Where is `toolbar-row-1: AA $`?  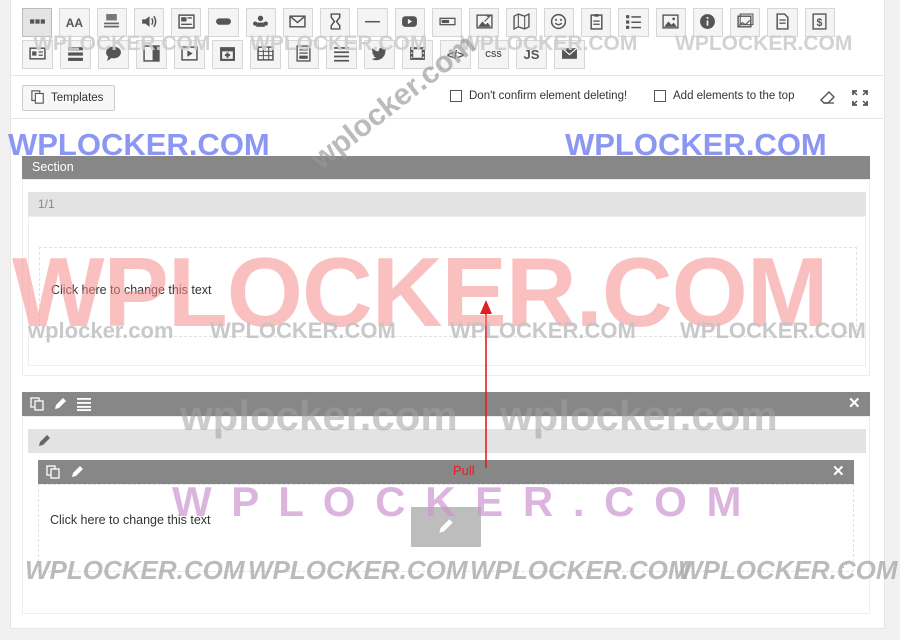 toolbar-row-1: AA $ is located at coordinates (432, 22).